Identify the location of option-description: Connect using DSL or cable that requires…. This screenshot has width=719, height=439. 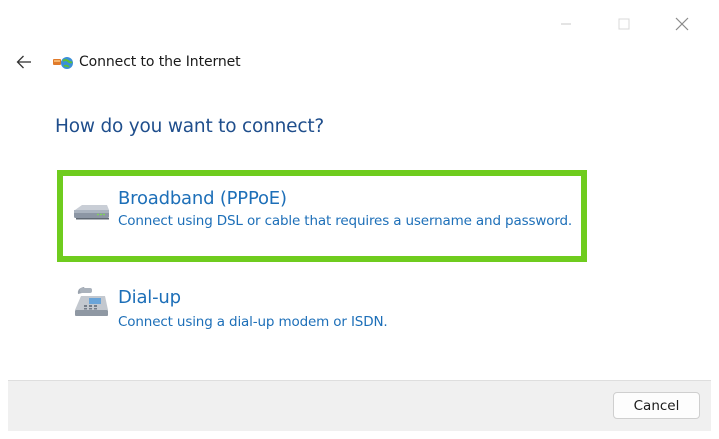
(345, 221).